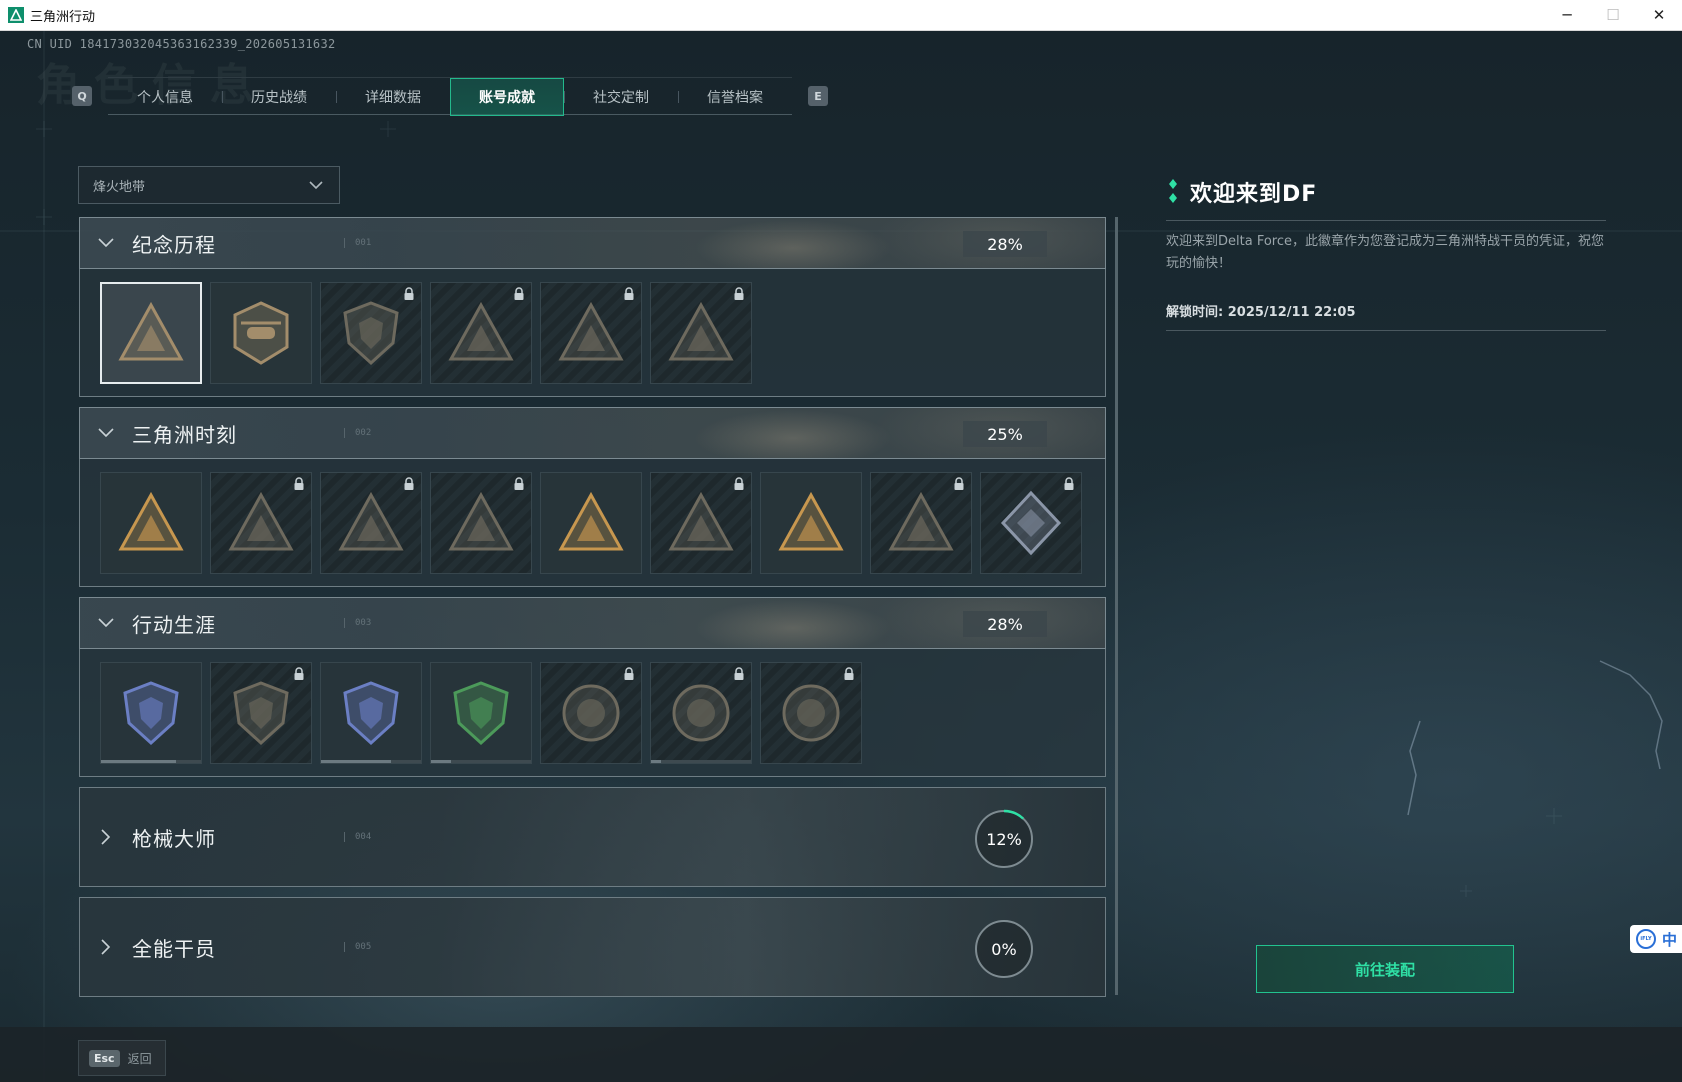  What do you see at coordinates (1005, 244) in the screenshot?
I see `category-progress-percent: 28%` at bounding box center [1005, 244].